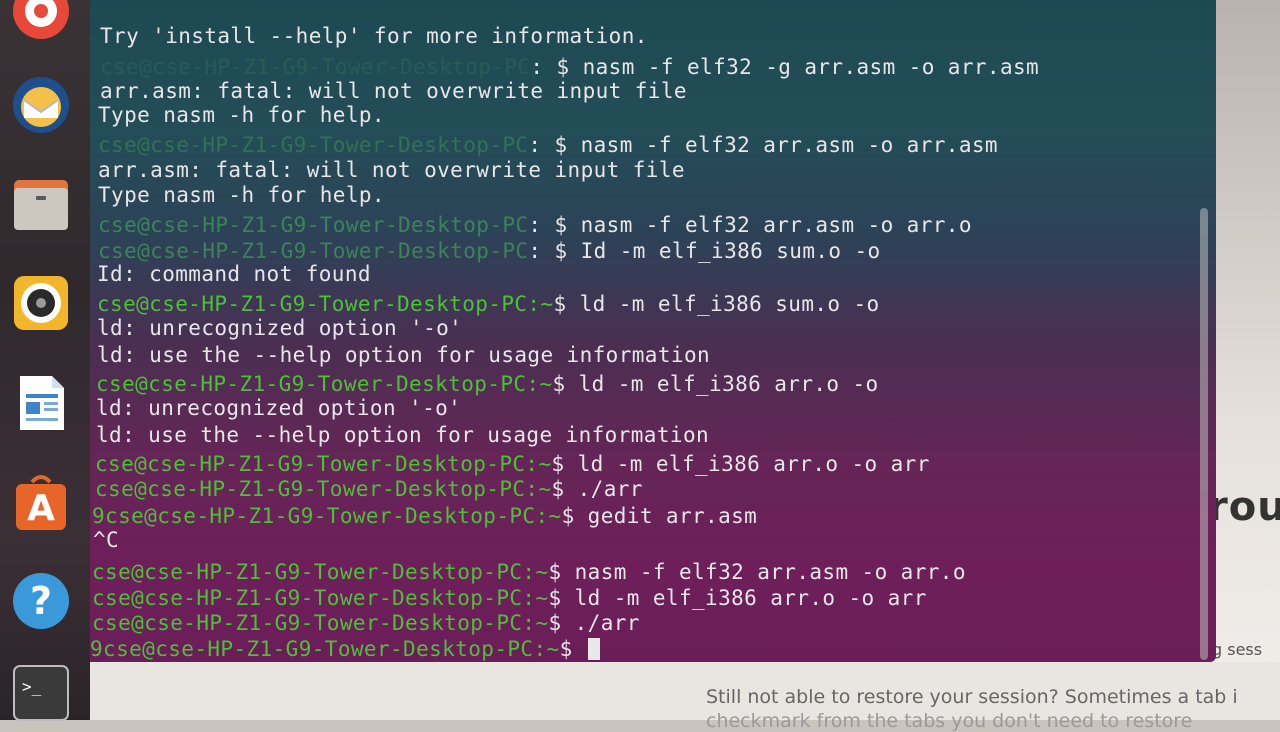 This screenshot has width=1280, height=732. What do you see at coordinates (41, 303) in the screenshot?
I see `rhythmbox-speaker-icon` at bounding box center [41, 303].